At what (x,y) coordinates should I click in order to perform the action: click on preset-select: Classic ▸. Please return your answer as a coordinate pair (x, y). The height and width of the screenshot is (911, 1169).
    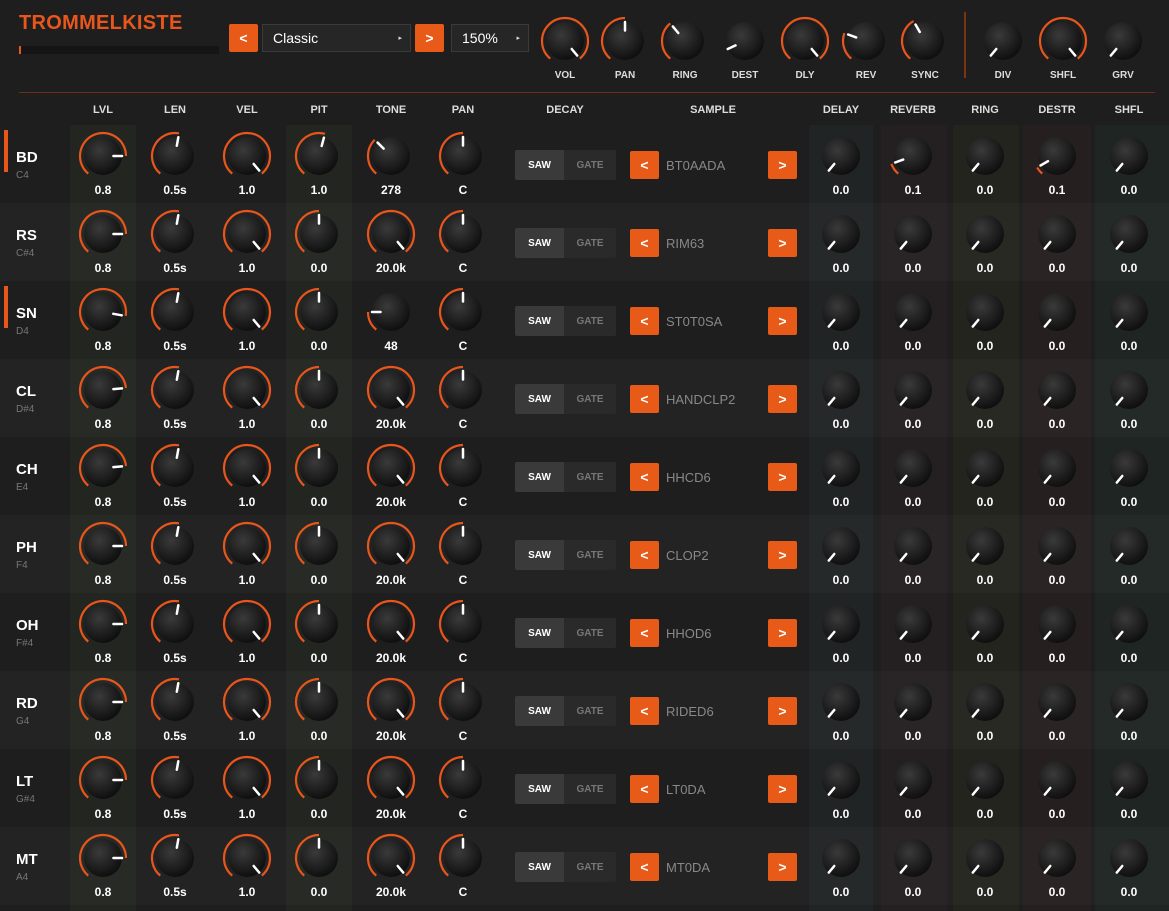
    Looking at the image, I should click on (336, 38).